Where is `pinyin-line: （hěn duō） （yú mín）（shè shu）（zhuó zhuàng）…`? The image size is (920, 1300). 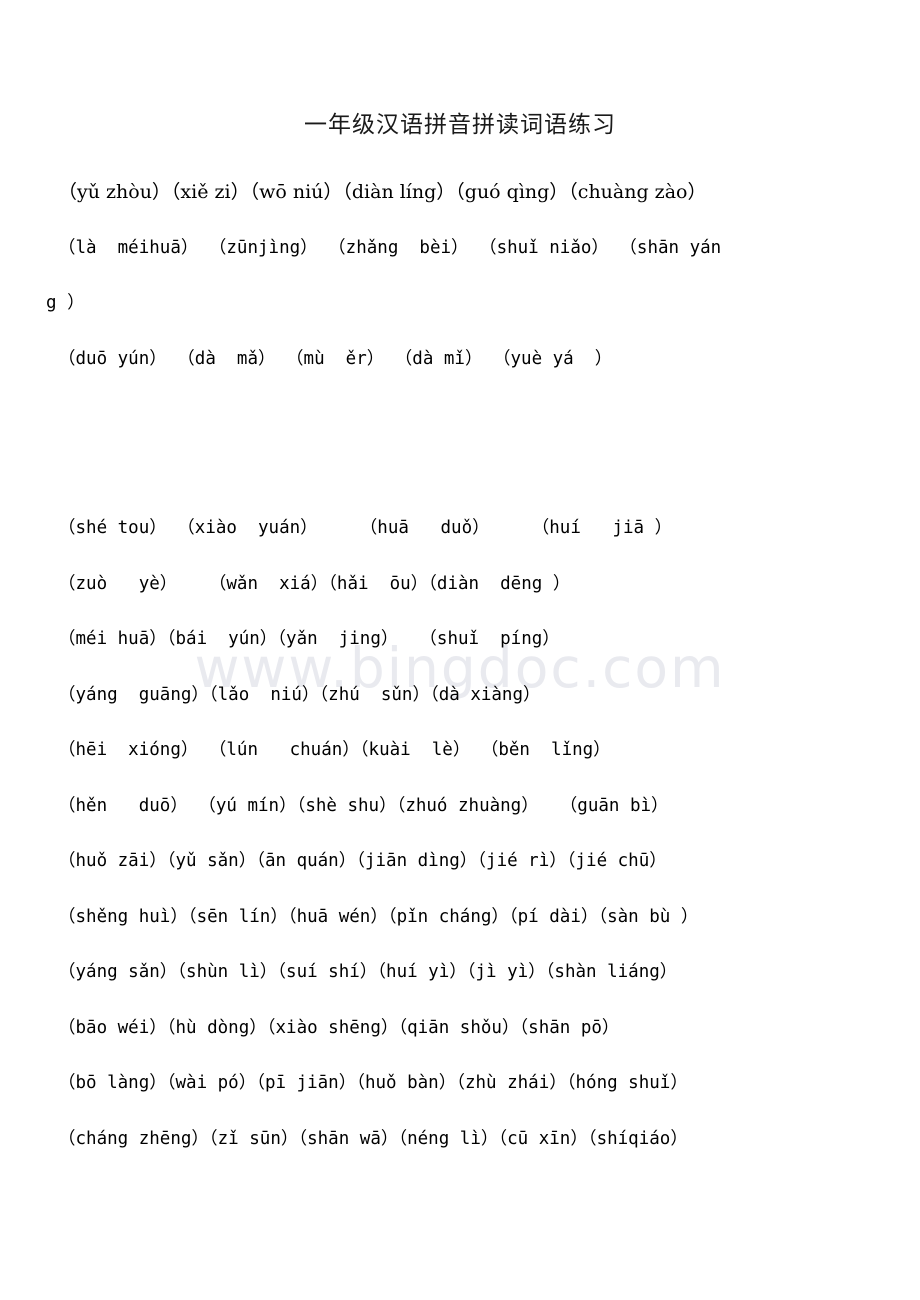 pinyin-line: （hěn duō） （yú mín）（shè shu）（zhuó zhuàng）… is located at coordinates (363, 805).